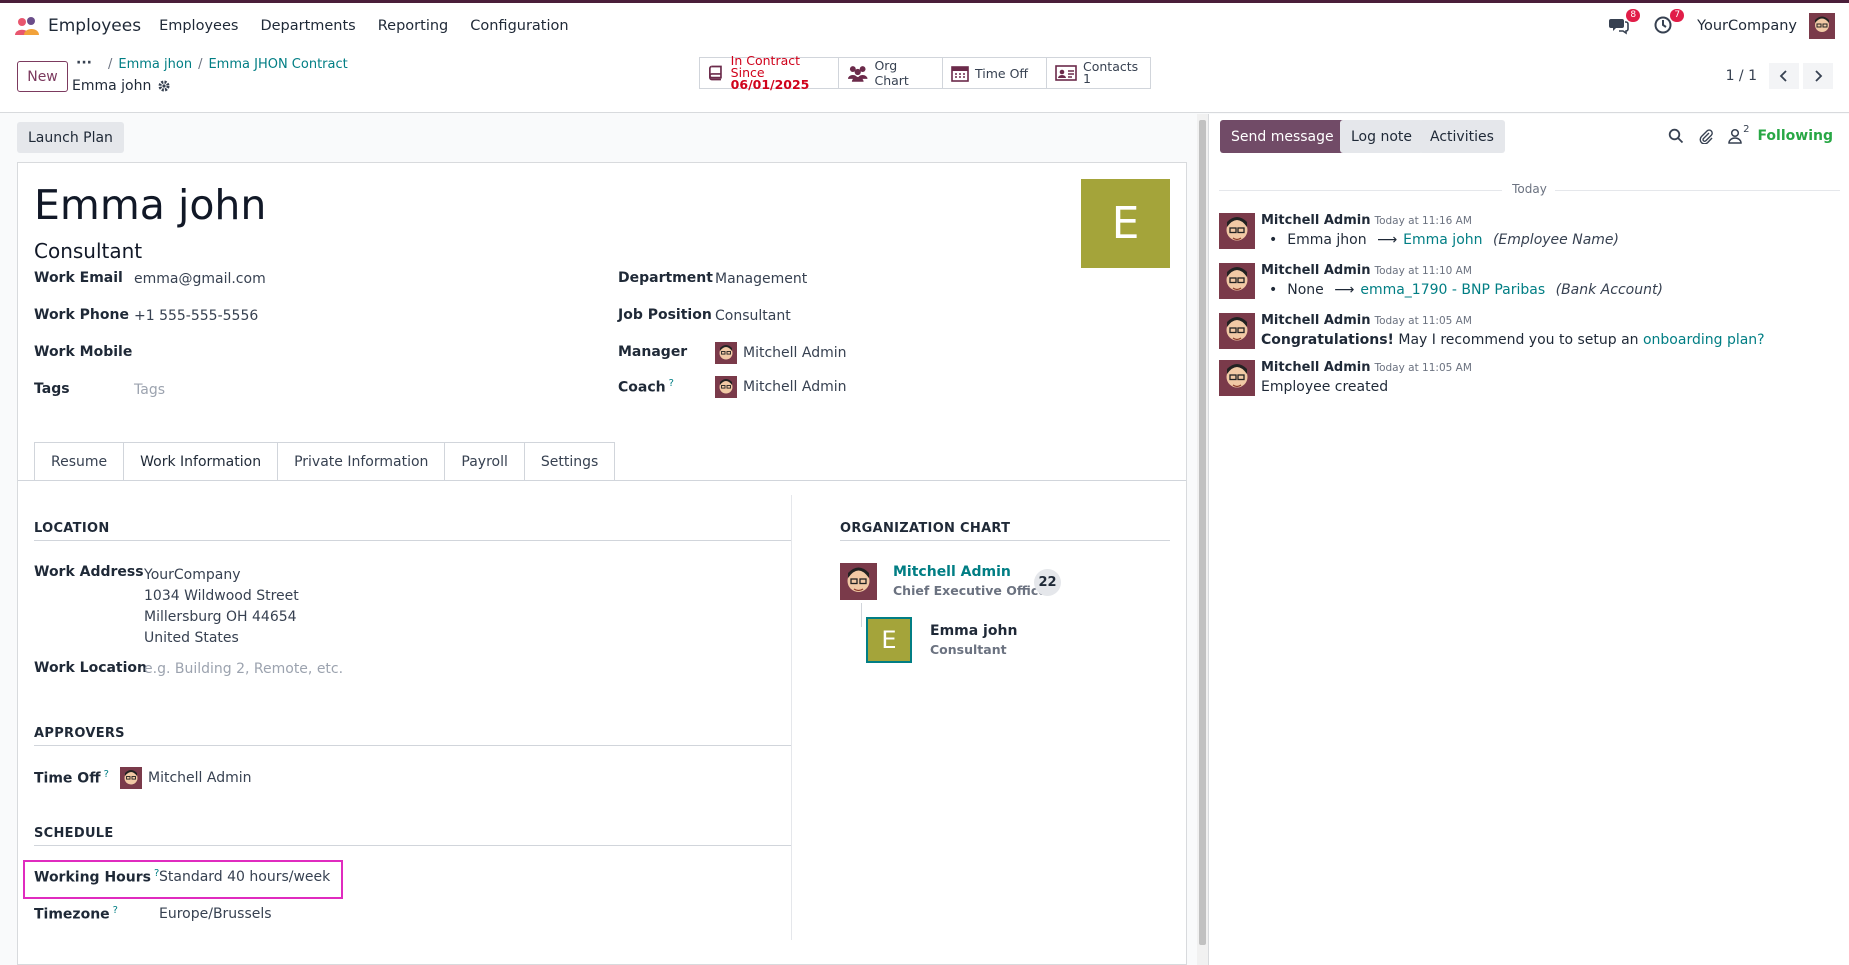 This screenshot has width=1849, height=965. What do you see at coordinates (1795, 136) in the screenshot?
I see `following-button: Following` at bounding box center [1795, 136].